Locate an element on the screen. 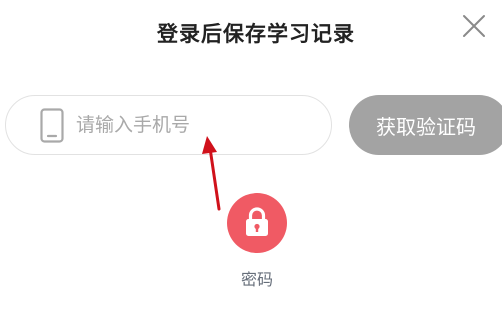 This screenshot has width=502, height=314. phone-field is located at coordinates (168, 125).